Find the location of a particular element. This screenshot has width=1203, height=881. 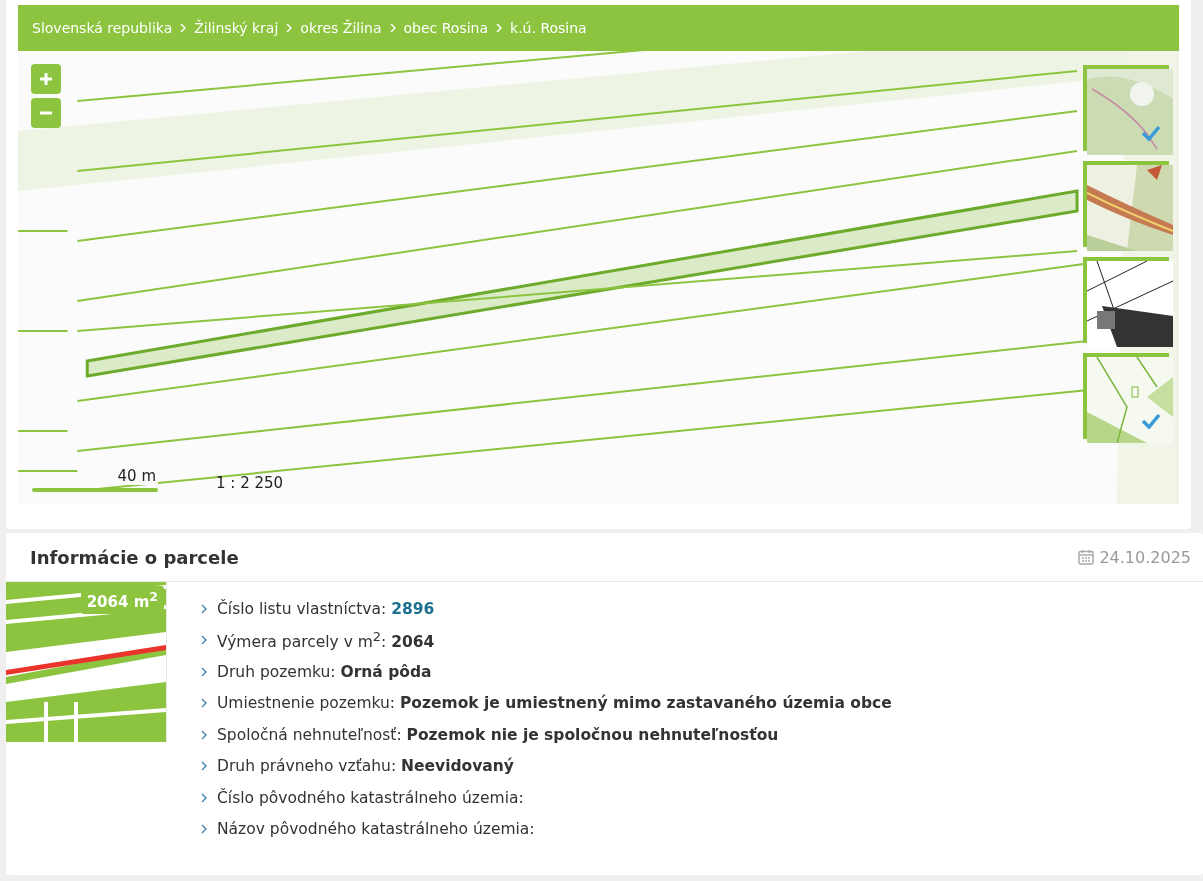

area-badge: 2064 m$^{2}$ is located at coordinates (122, 600).